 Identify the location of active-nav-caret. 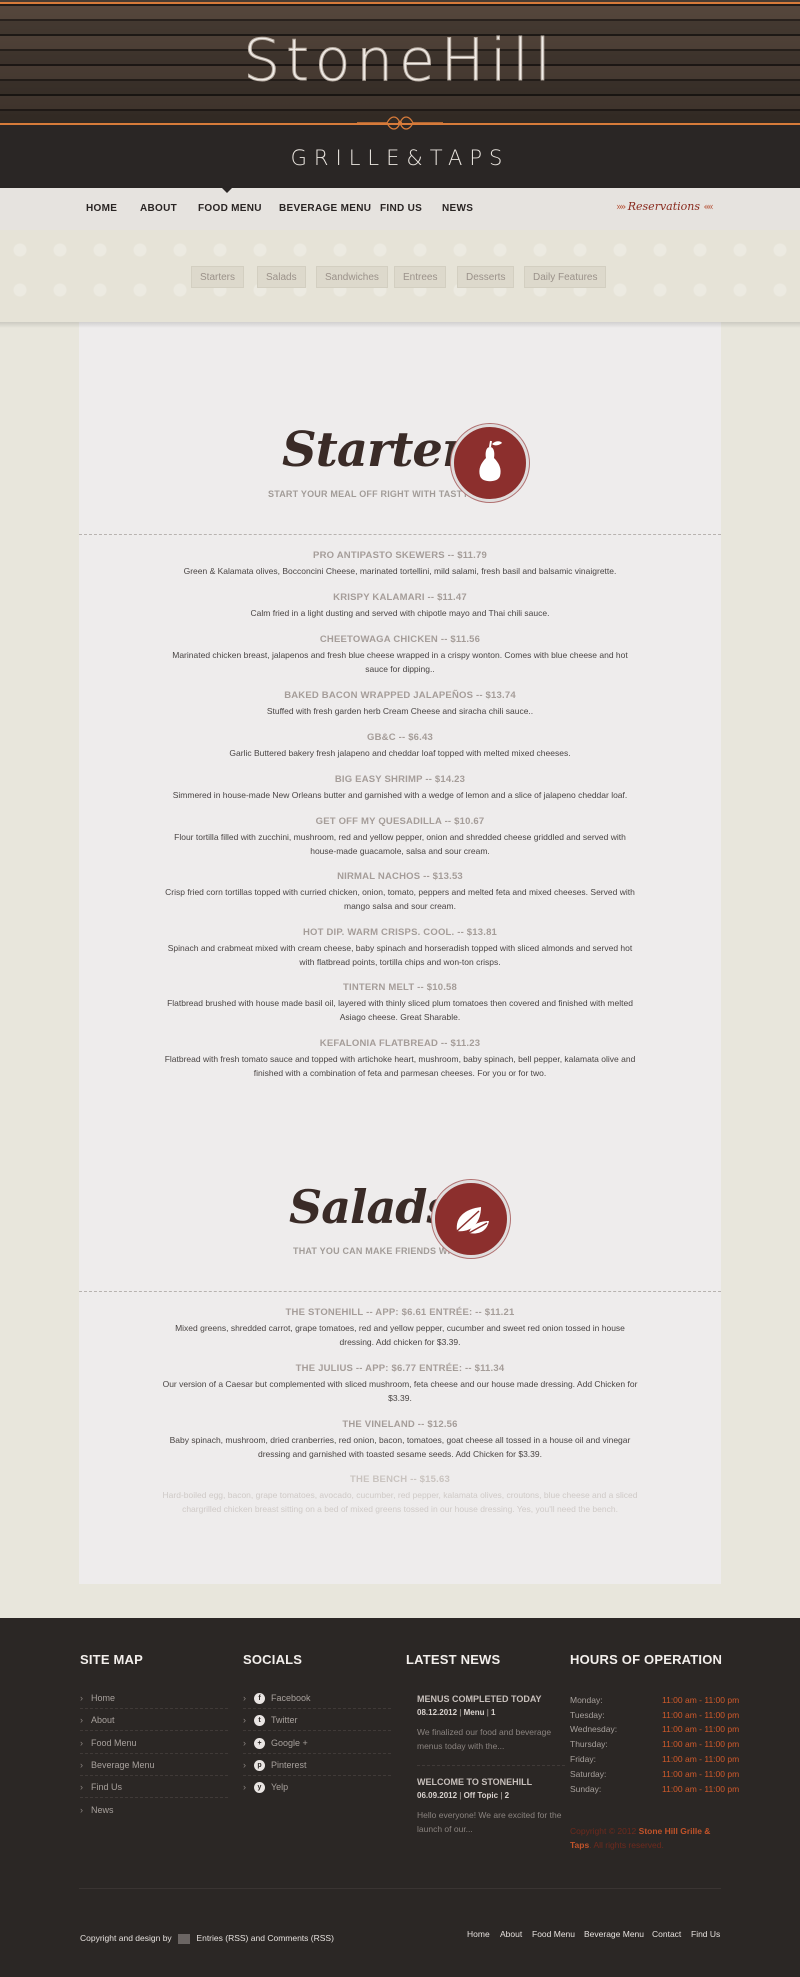
(227, 190).